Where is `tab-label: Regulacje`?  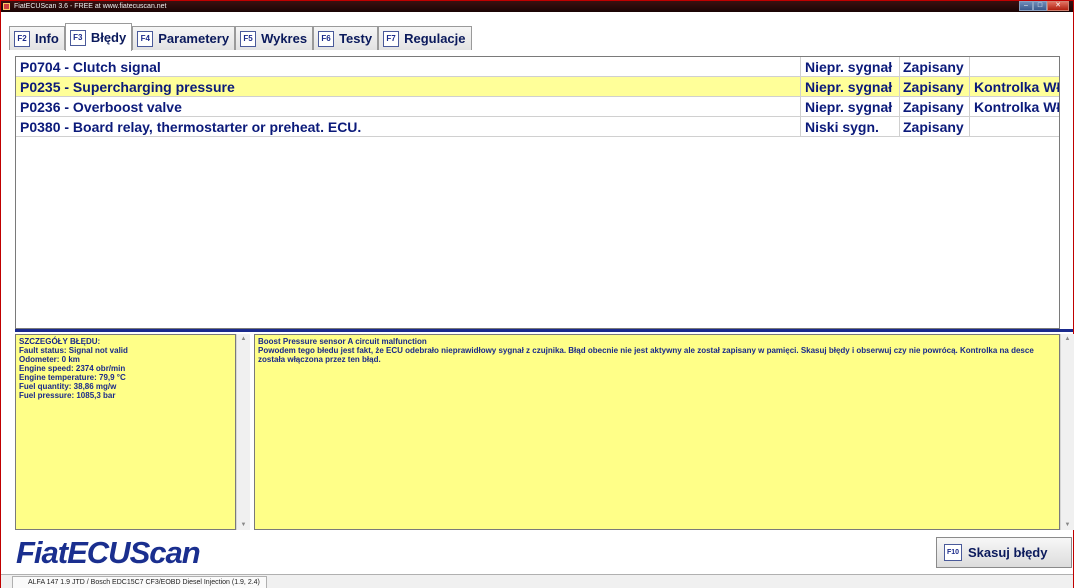 tab-label: Regulacje is located at coordinates (435, 38).